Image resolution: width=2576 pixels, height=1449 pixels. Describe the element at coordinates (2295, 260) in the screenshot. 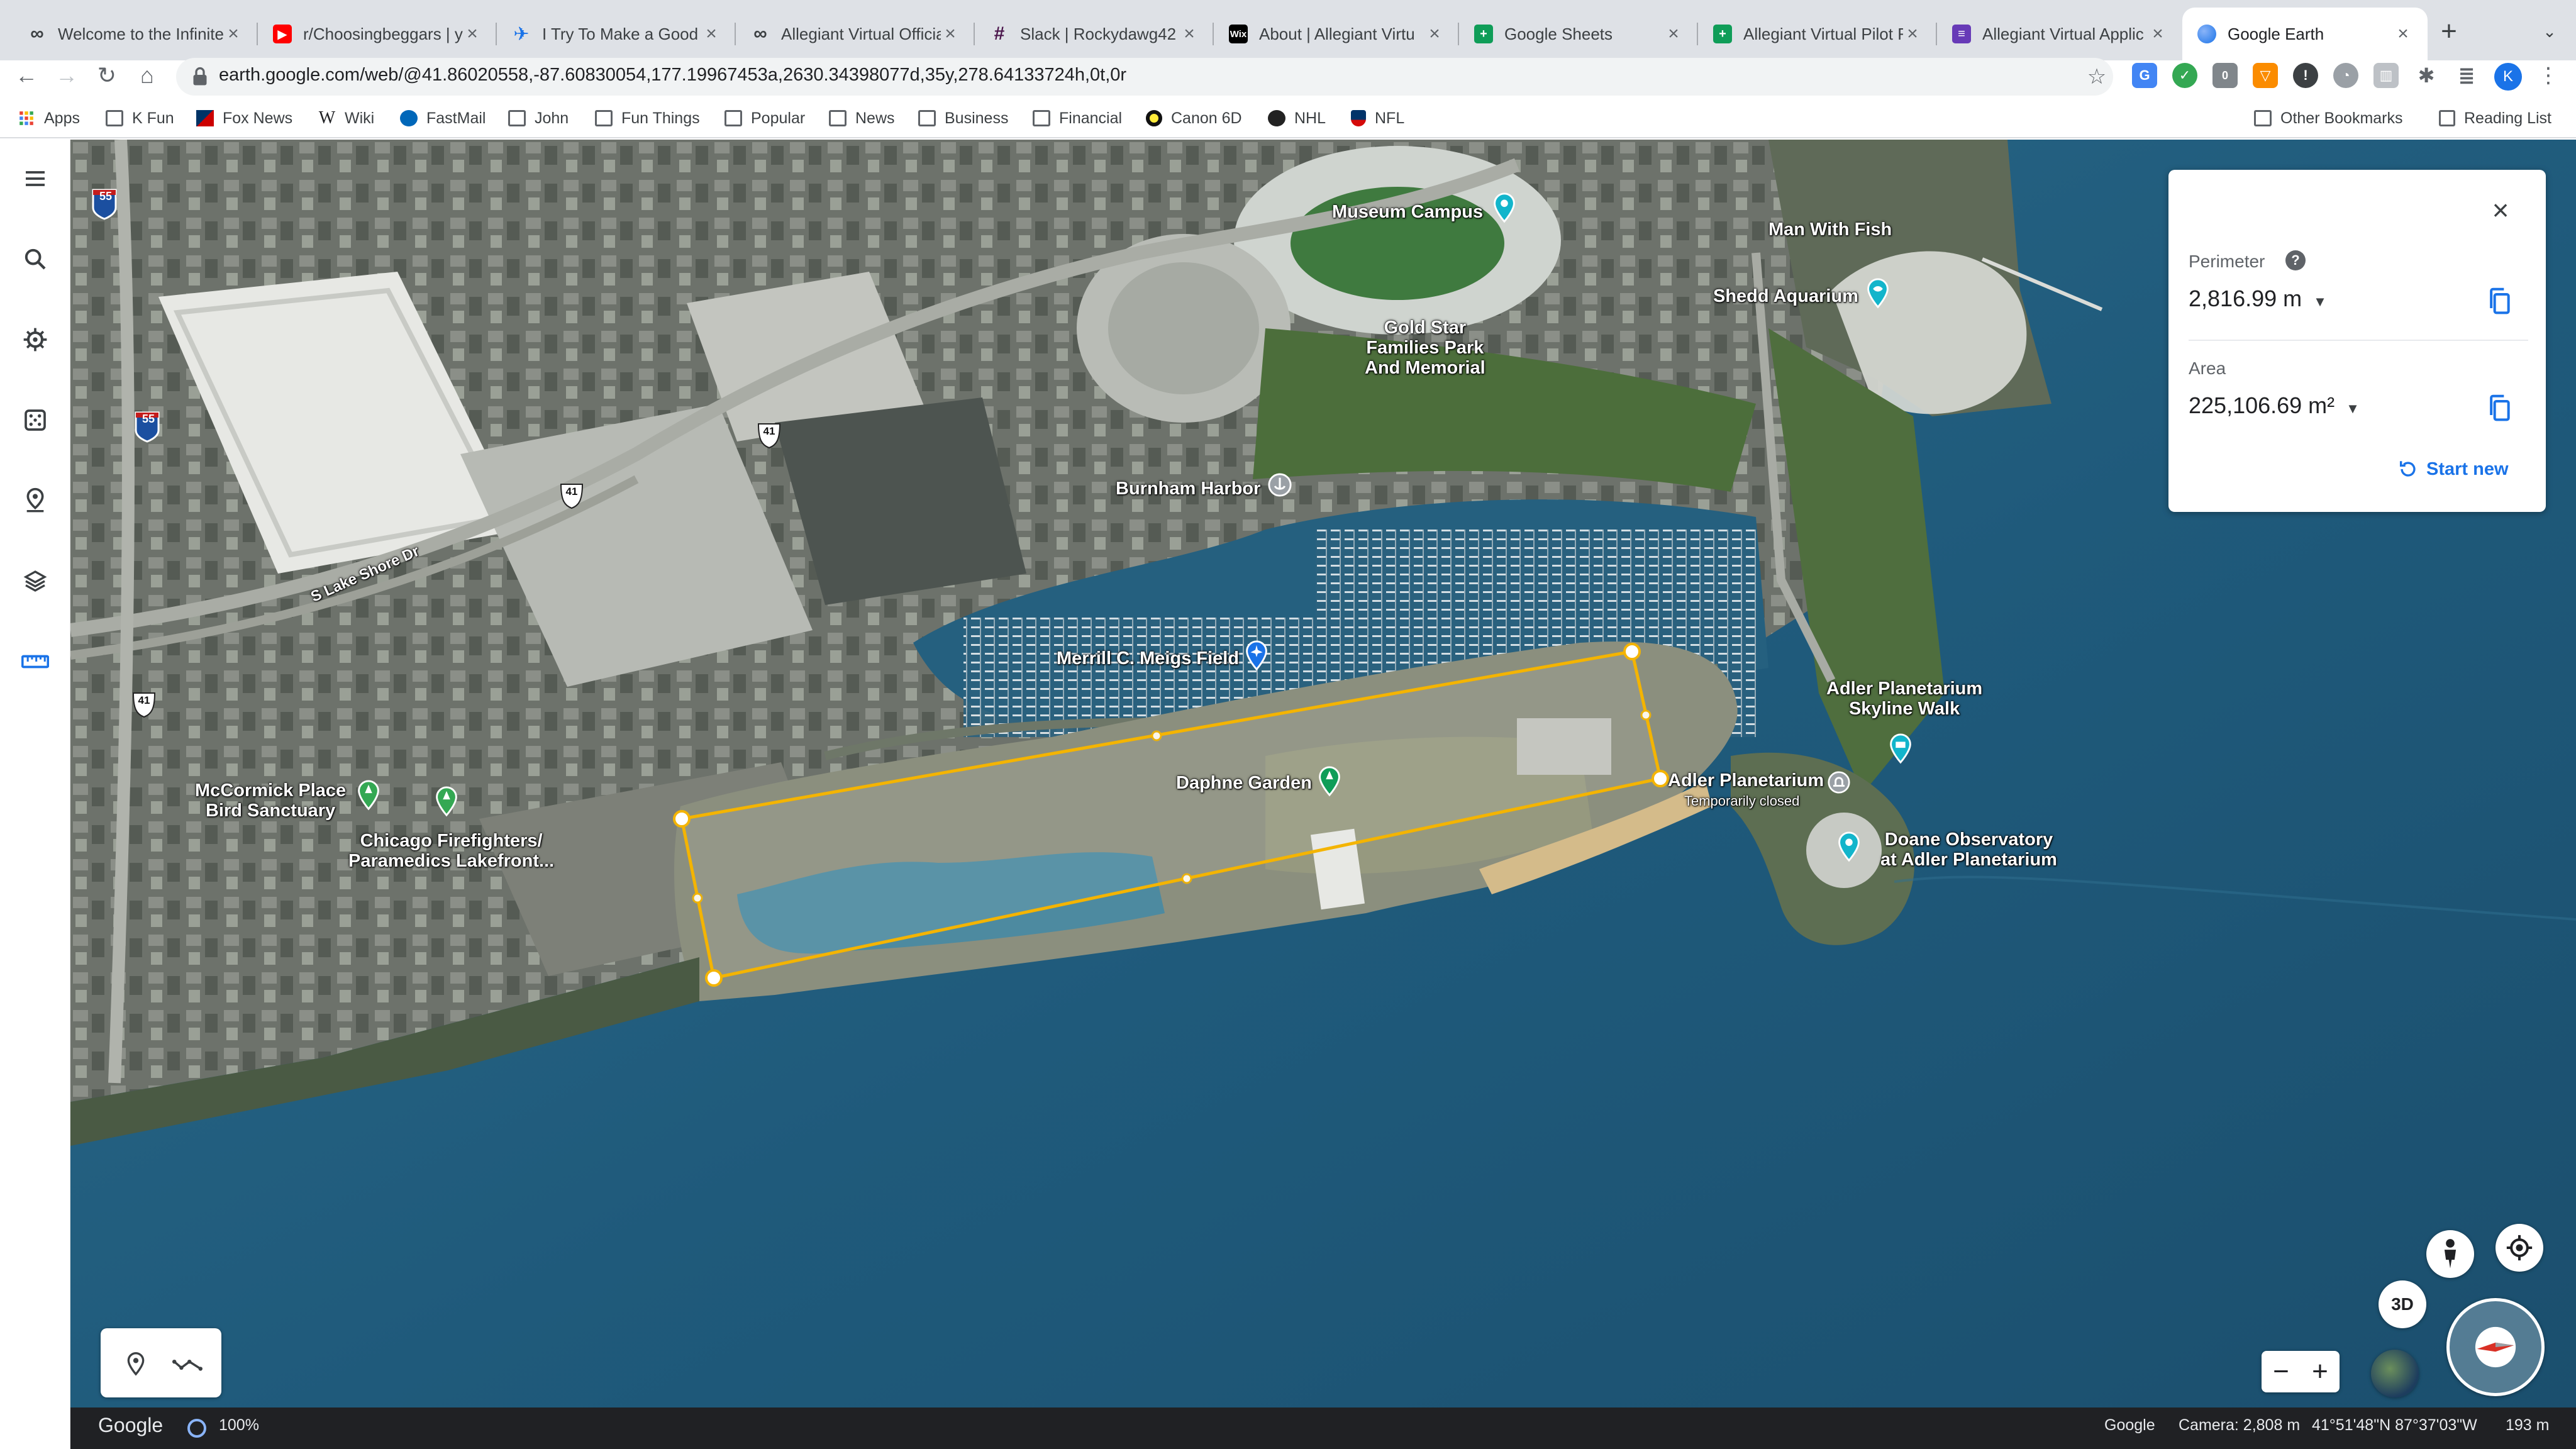

I see `help-icon: ?` at that location.